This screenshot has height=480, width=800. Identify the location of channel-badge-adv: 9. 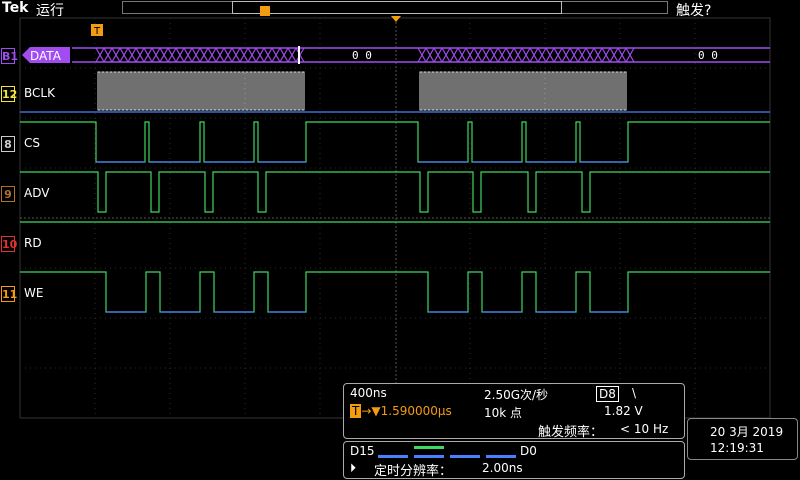
(8, 194).